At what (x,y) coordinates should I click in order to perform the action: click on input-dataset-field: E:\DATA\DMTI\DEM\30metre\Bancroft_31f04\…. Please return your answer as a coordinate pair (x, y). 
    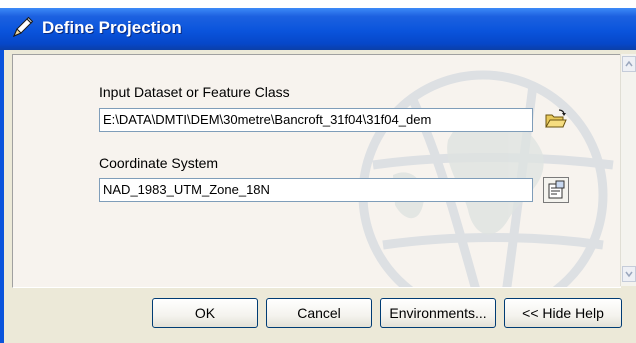
    Looking at the image, I should click on (316, 120).